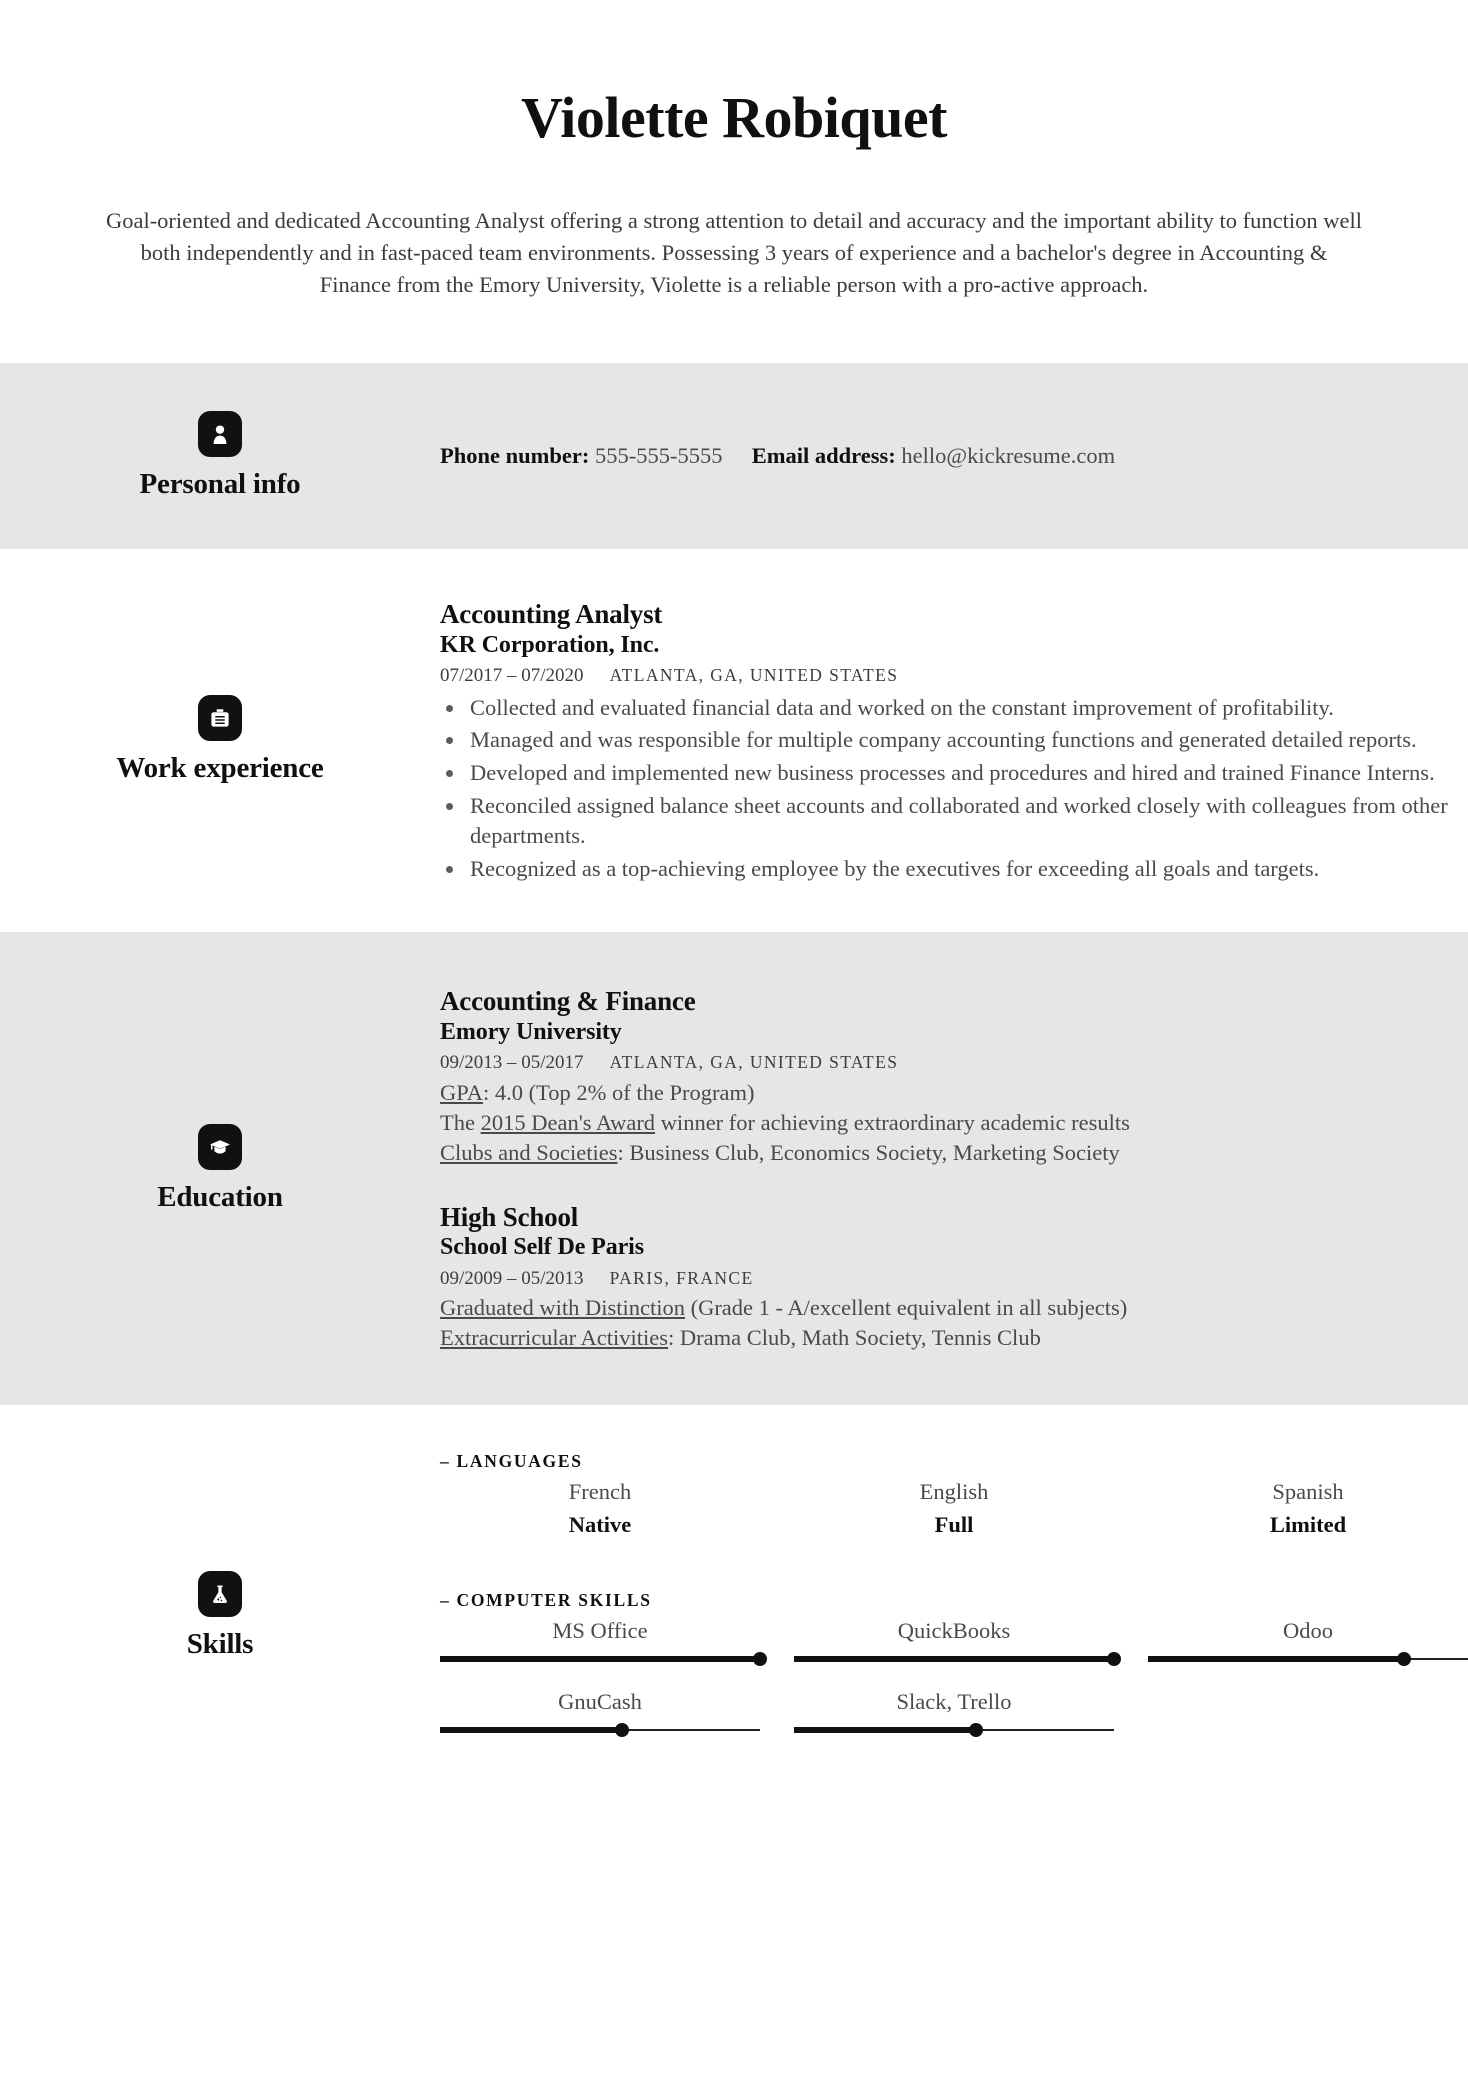 The height and width of the screenshot is (2077, 1468). What do you see at coordinates (220, 483) in the screenshot?
I see `section-title-personal-info: Personal info` at bounding box center [220, 483].